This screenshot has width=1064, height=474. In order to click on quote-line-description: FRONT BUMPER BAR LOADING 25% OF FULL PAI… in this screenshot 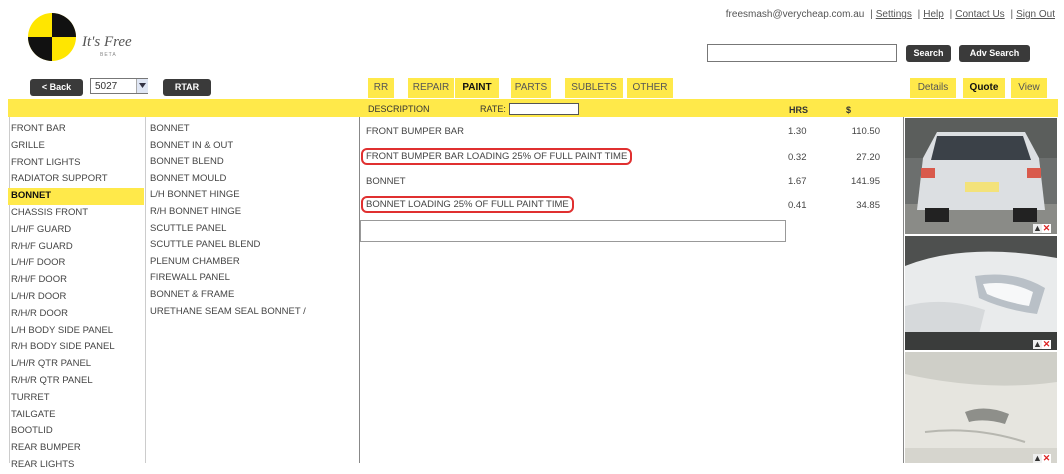, I will do `click(497, 156)`.